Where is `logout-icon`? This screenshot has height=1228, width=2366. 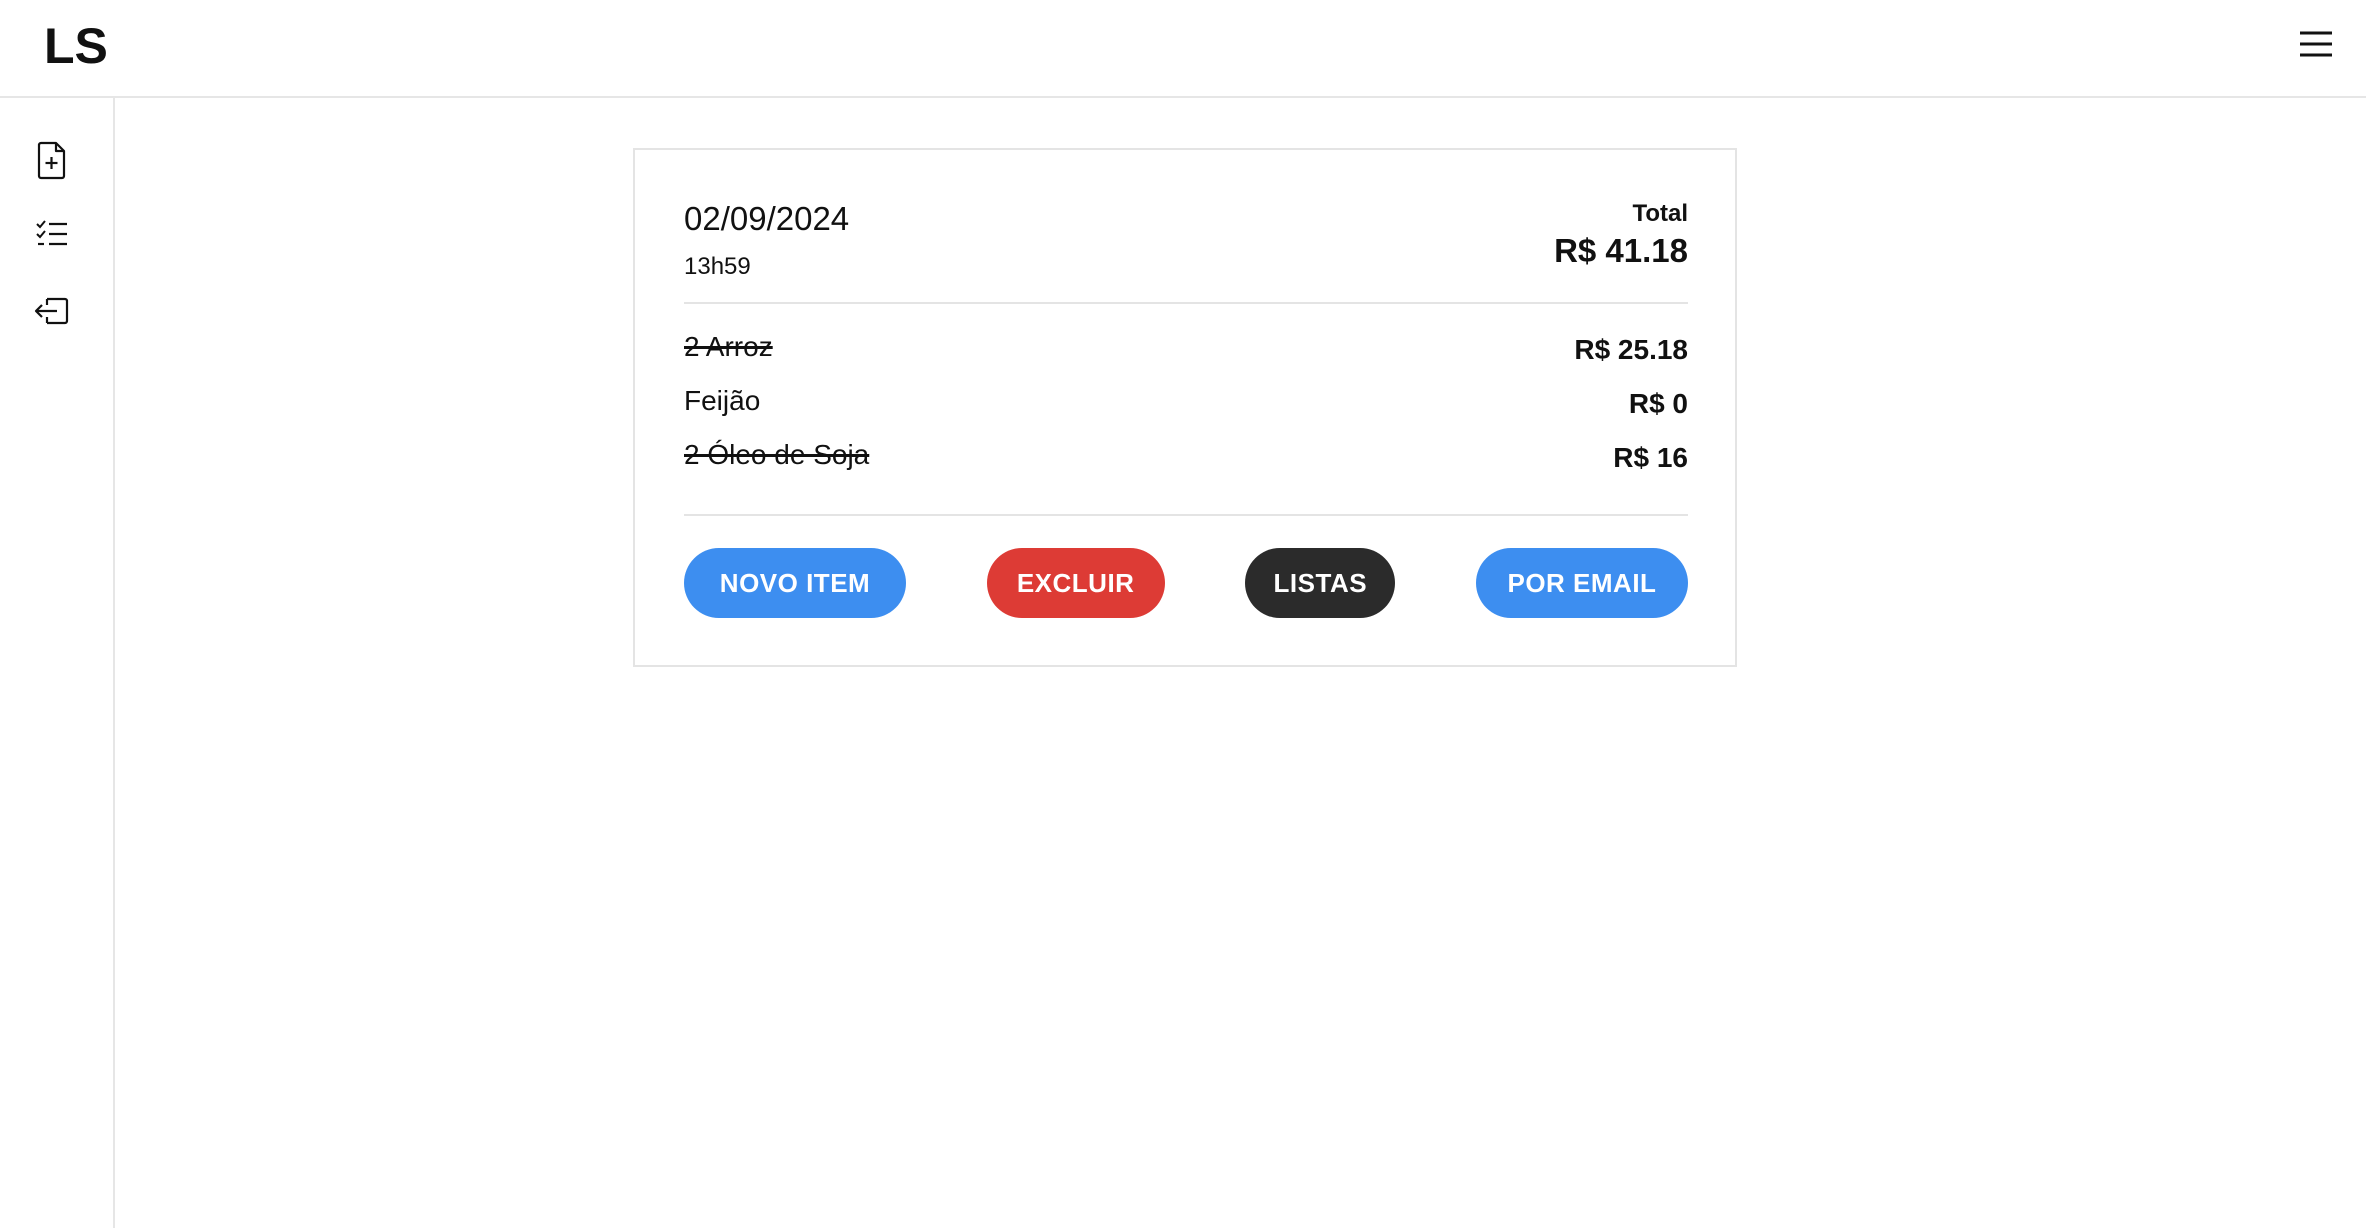
logout-icon is located at coordinates (51, 311).